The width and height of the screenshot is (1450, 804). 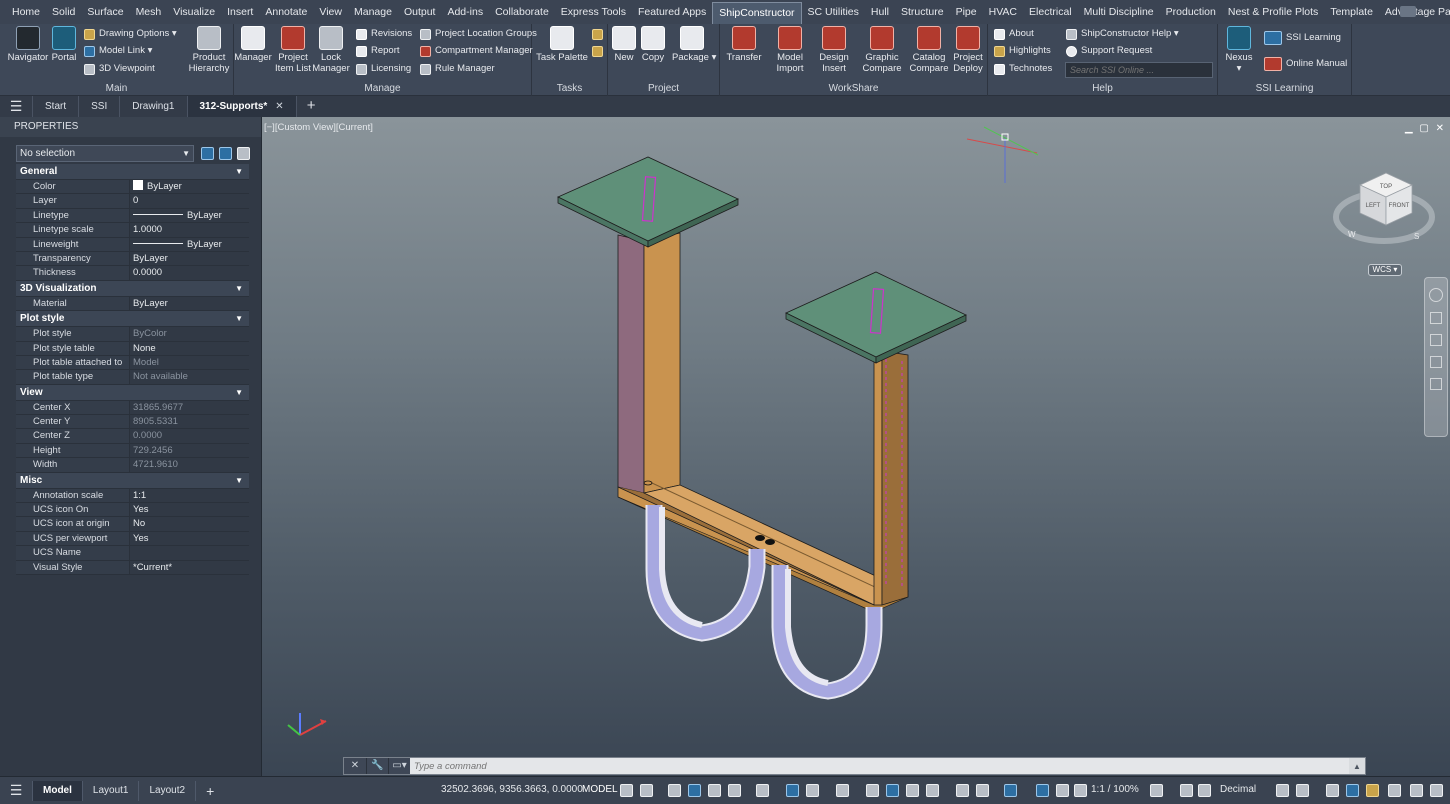 What do you see at coordinates (1436, 340) in the screenshot?
I see `zoom-icon` at bounding box center [1436, 340].